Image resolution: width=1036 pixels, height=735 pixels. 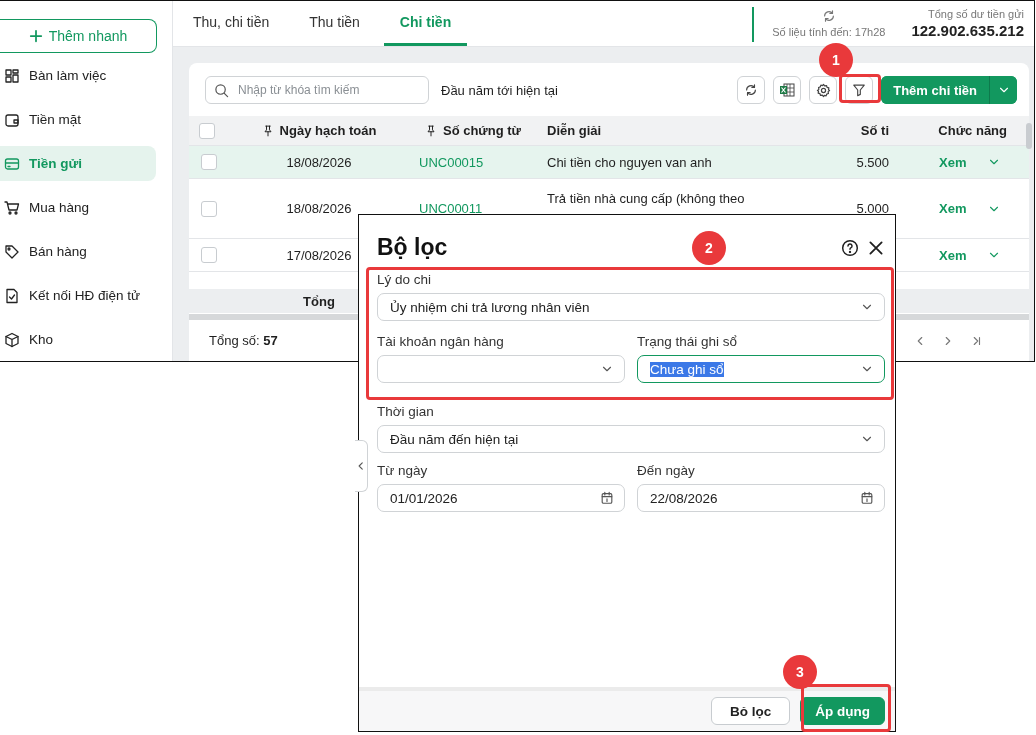 I want to click on period-text: Đầu năm tới hiện tại, so click(x=499, y=90).